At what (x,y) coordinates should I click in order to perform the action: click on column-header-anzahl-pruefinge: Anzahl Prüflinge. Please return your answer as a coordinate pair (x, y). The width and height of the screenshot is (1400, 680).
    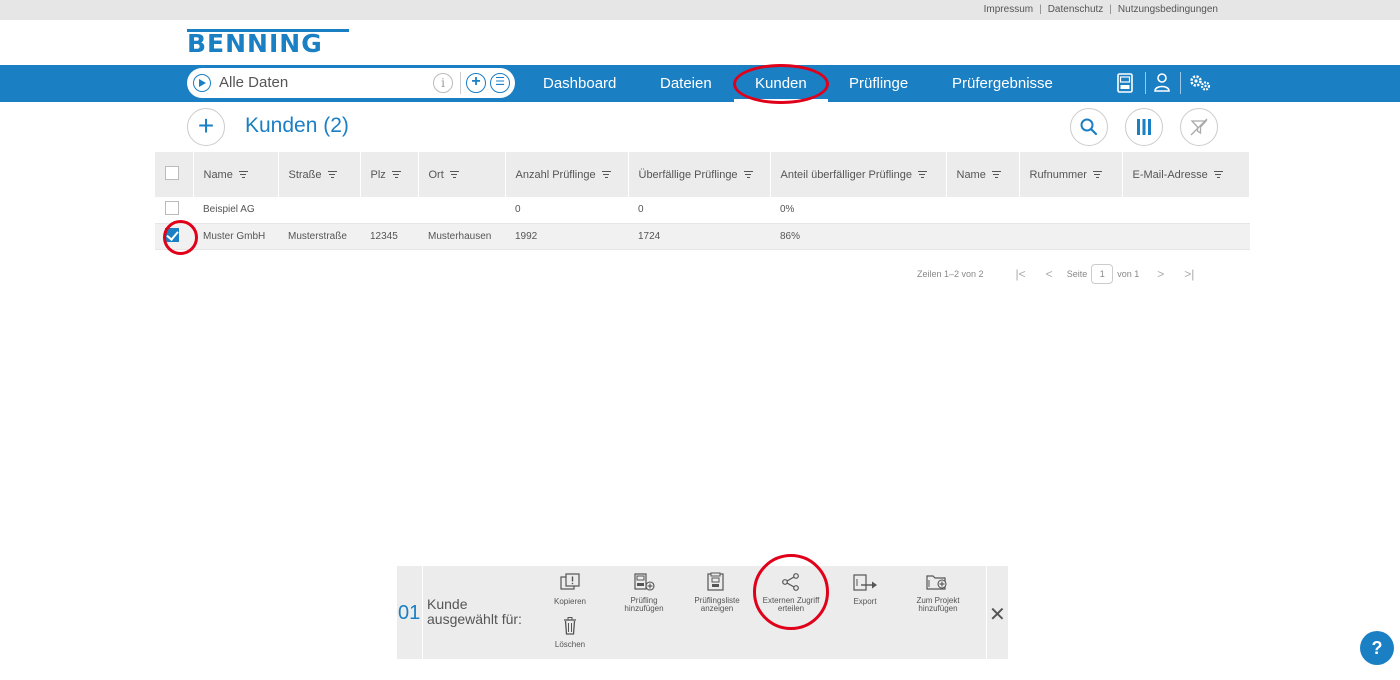
    Looking at the image, I should click on (567, 174).